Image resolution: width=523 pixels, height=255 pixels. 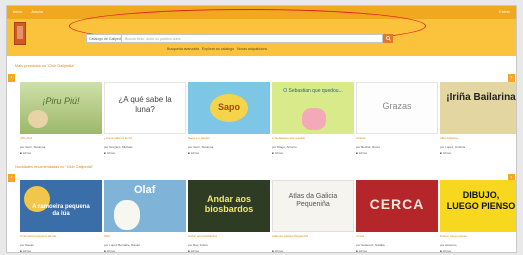 I want to click on book-title: O Sebastian que quedou, so click(x=288, y=138).